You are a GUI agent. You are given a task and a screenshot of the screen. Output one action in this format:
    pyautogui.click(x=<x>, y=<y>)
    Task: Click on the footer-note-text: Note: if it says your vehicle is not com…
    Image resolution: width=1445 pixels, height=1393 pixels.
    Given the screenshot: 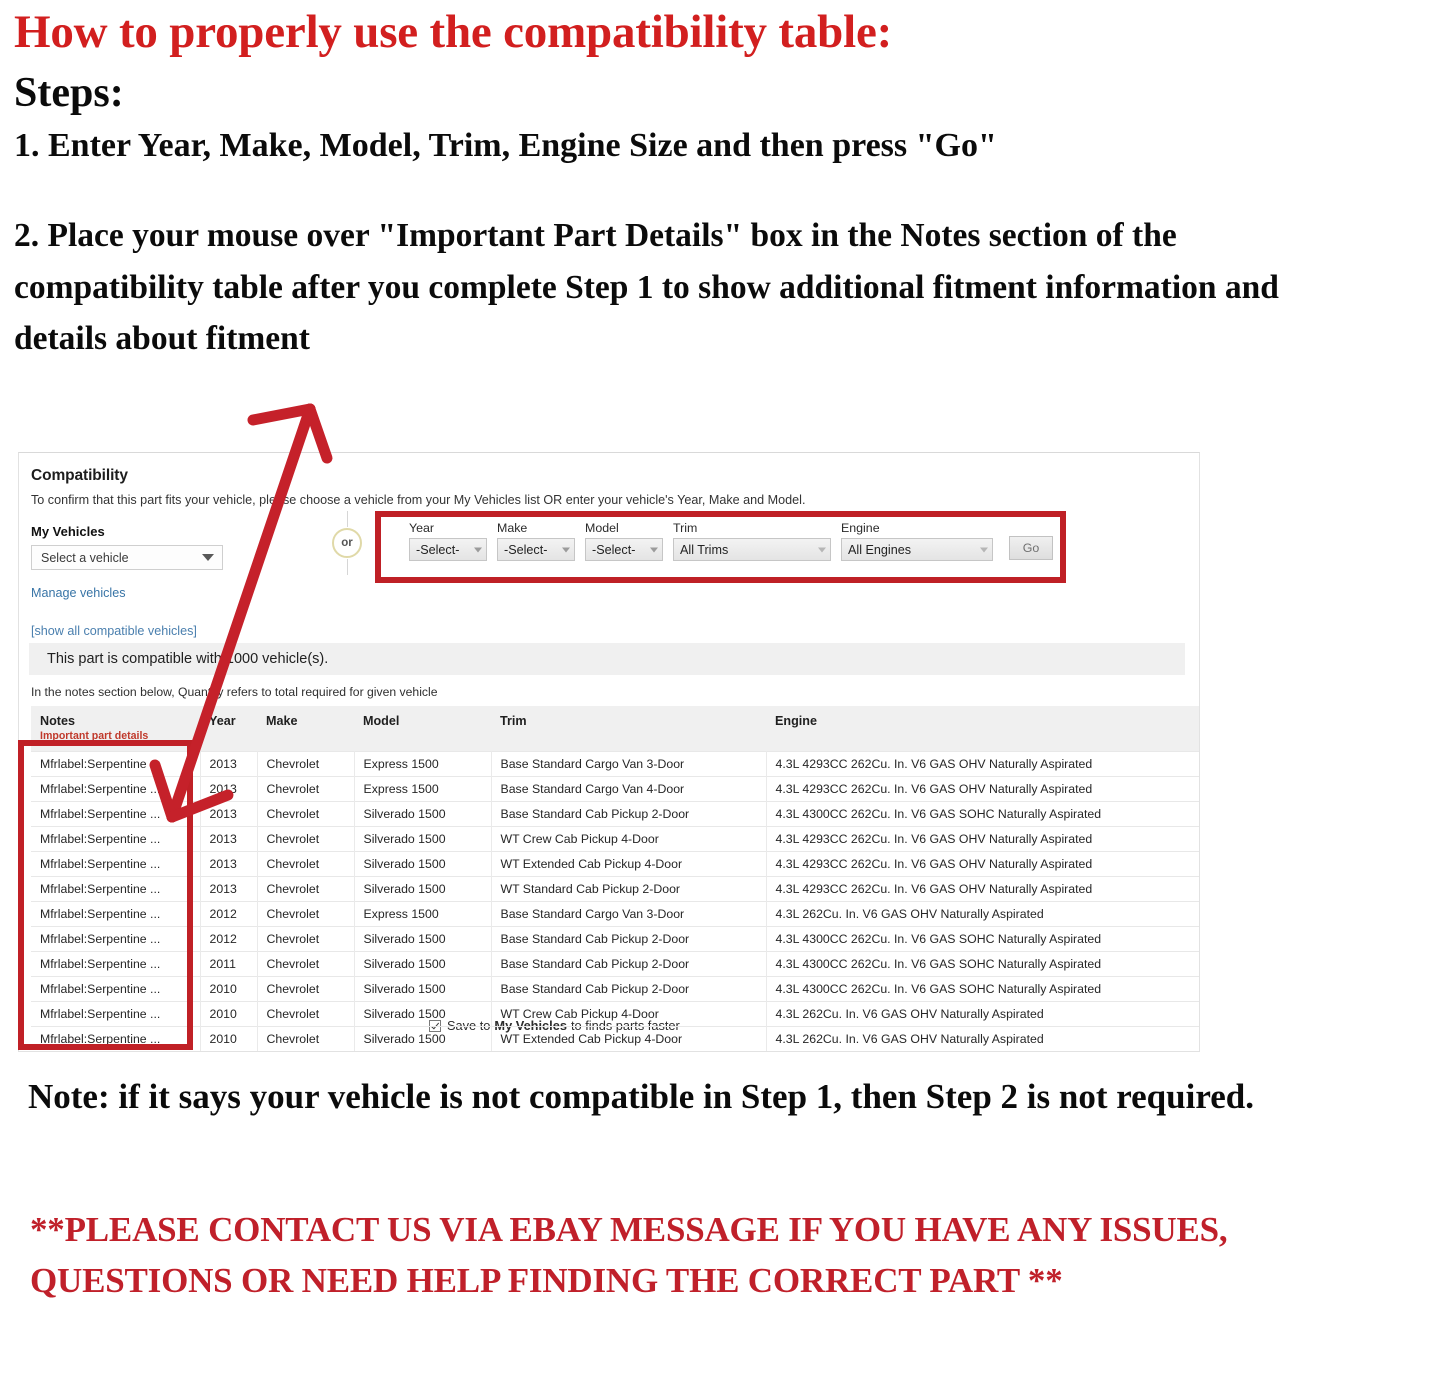 What is the action you would take?
    pyautogui.click(x=641, y=1096)
    